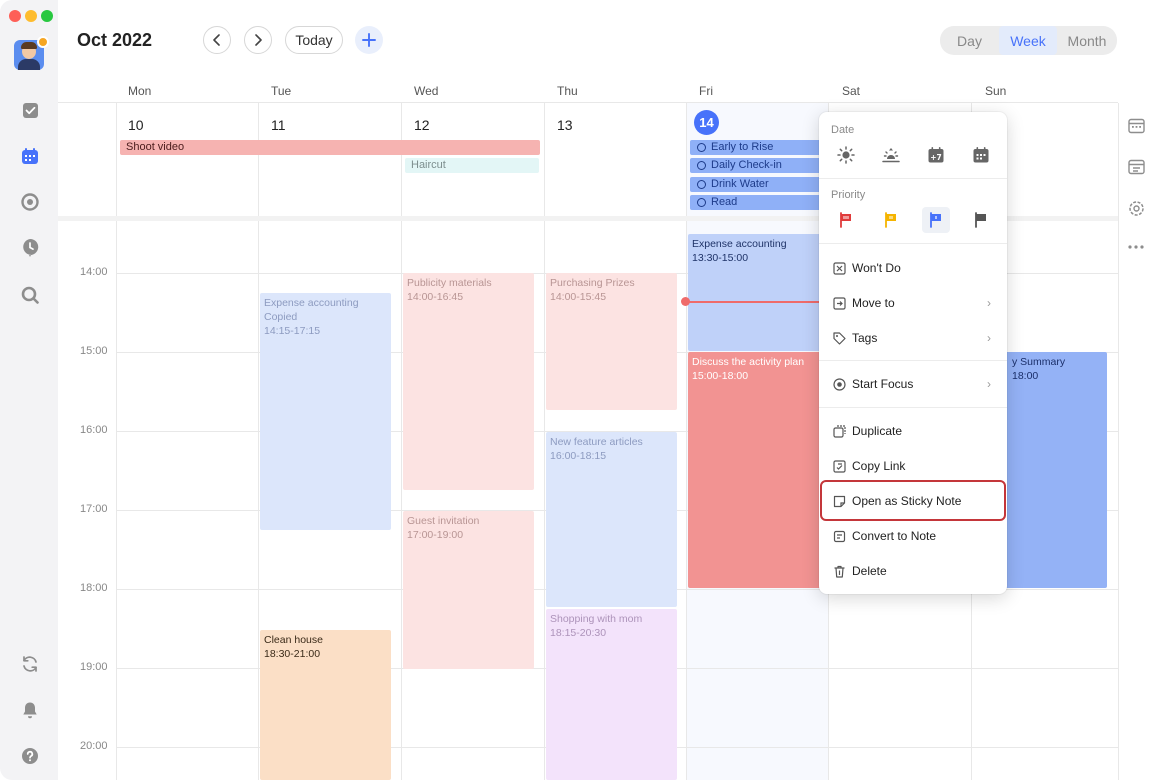 This screenshot has width=1151, height=780. Describe the element at coordinates (472, 165) in the screenshot. I see `allday-event-haircut: Haircut` at that location.